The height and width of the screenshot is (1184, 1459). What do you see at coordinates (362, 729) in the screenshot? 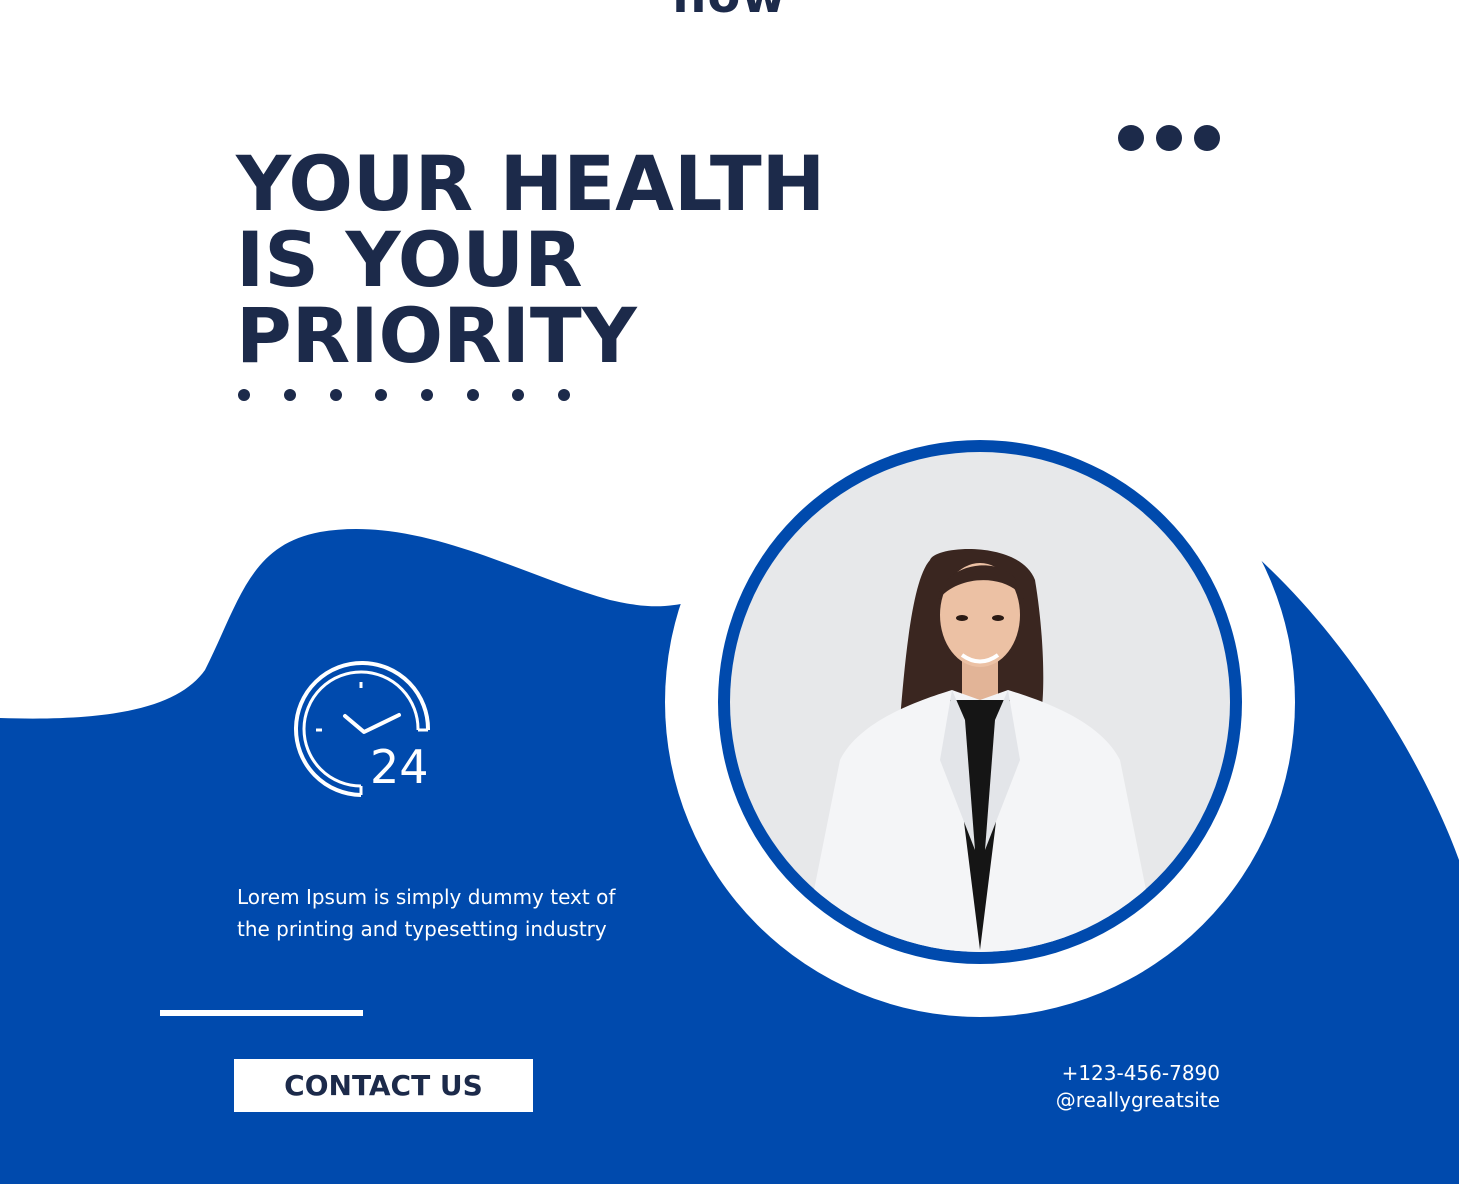
I see `clock-24-hours-icon: 24` at bounding box center [362, 729].